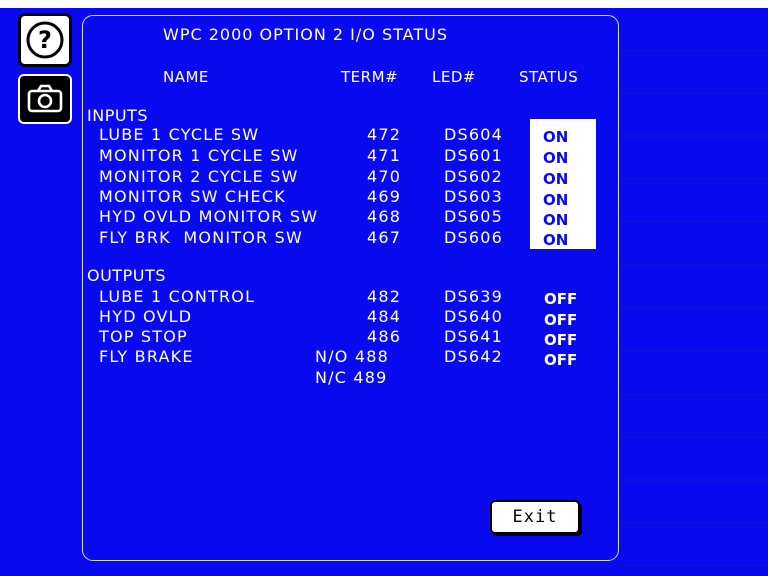  What do you see at coordinates (384, 296) in the screenshot?
I see `output-term: 482` at bounding box center [384, 296].